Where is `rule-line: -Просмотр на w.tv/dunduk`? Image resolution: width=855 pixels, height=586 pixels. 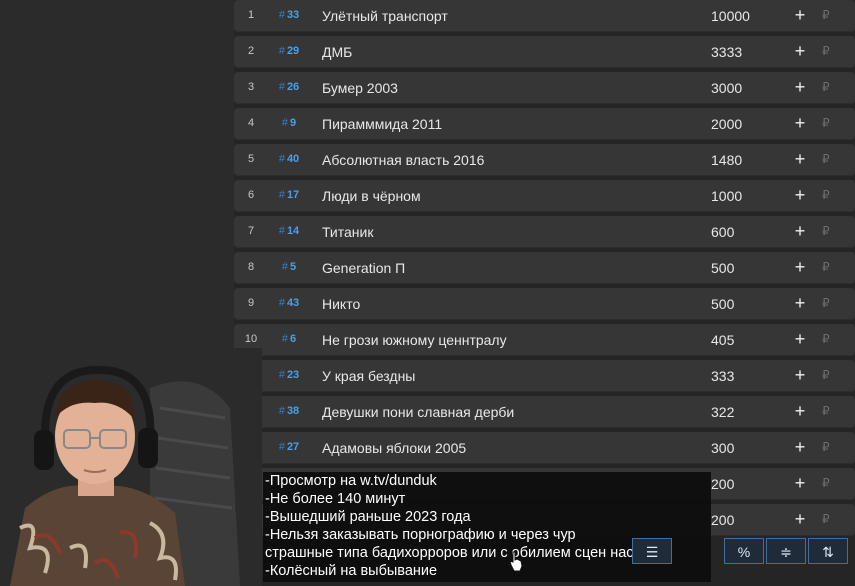 rule-line: -Просмотр на w.tv/dunduk is located at coordinates (351, 481).